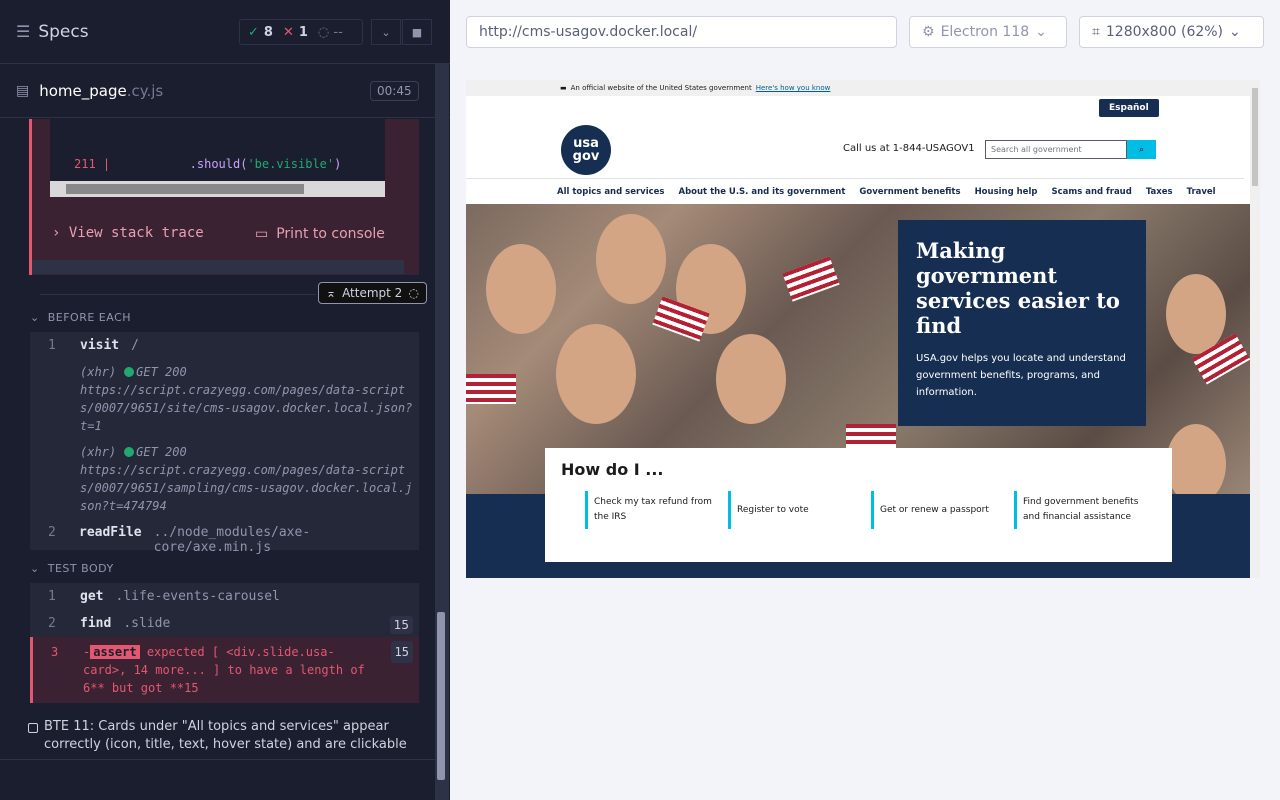 The height and width of the screenshot is (800, 1280). I want to click on menu-icon: ☰, so click(23, 31).